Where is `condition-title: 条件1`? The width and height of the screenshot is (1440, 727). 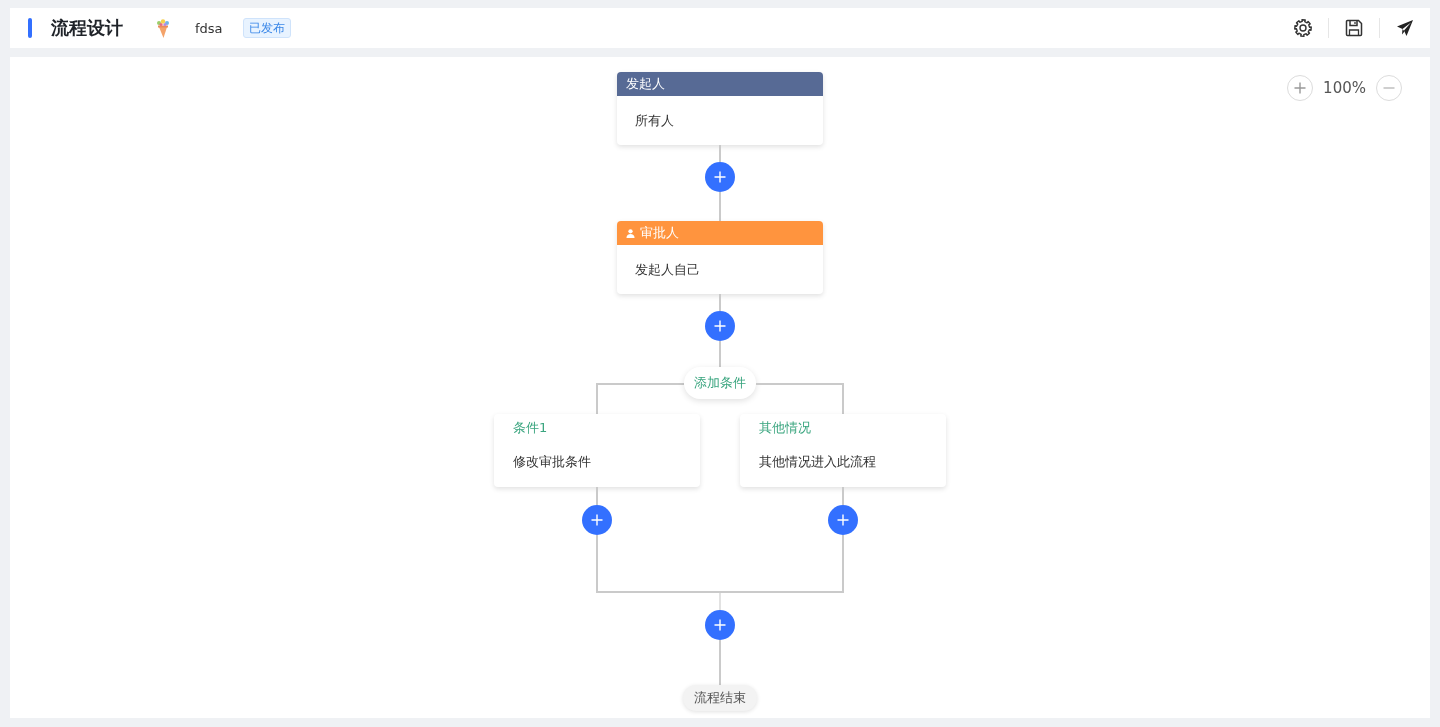
condition-title: 条件1 is located at coordinates (530, 428).